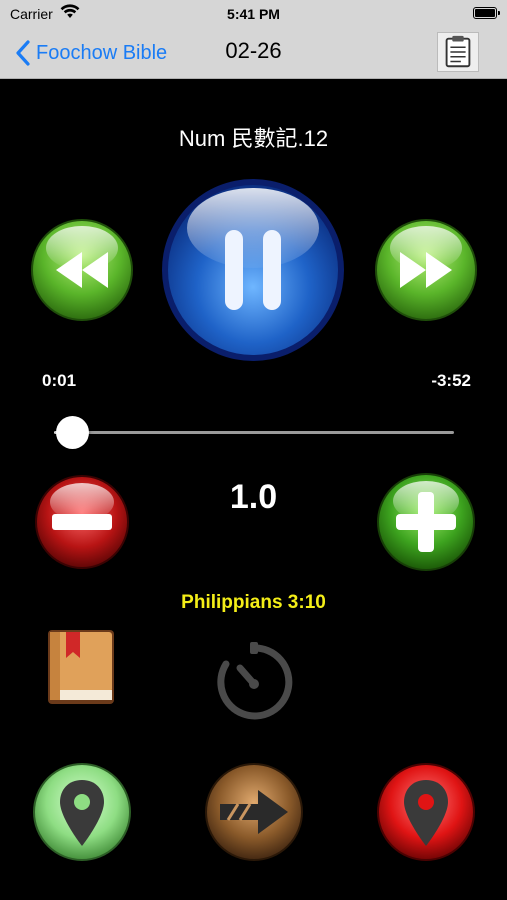 The width and height of the screenshot is (507, 900). I want to click on mark-start-button, so click(82, 812).